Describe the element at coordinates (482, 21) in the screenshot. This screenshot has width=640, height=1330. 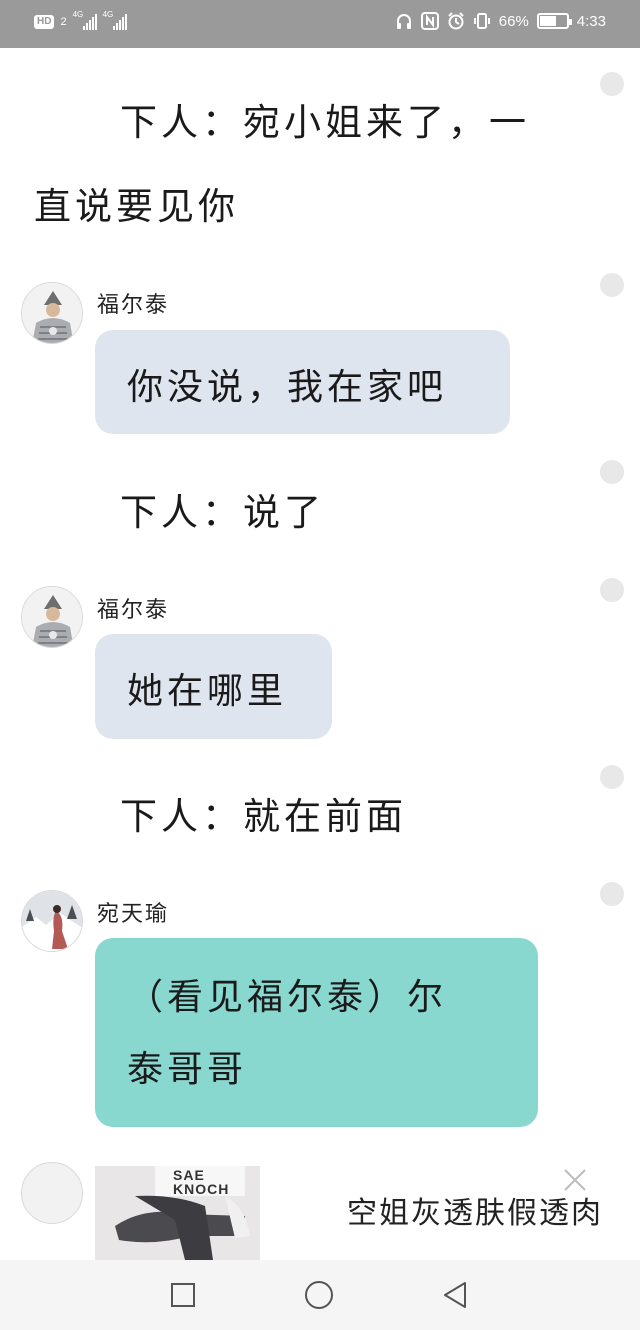
I see `vibrate-icon` at that location.